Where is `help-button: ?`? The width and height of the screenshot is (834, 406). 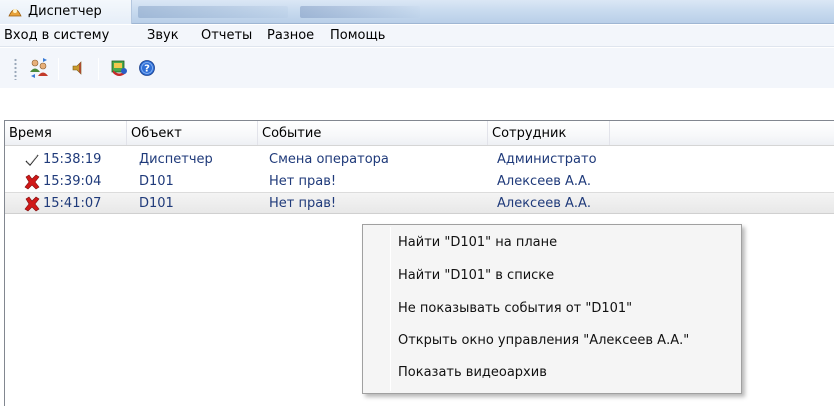 help-button: ? is located at coordinates (147, 68).